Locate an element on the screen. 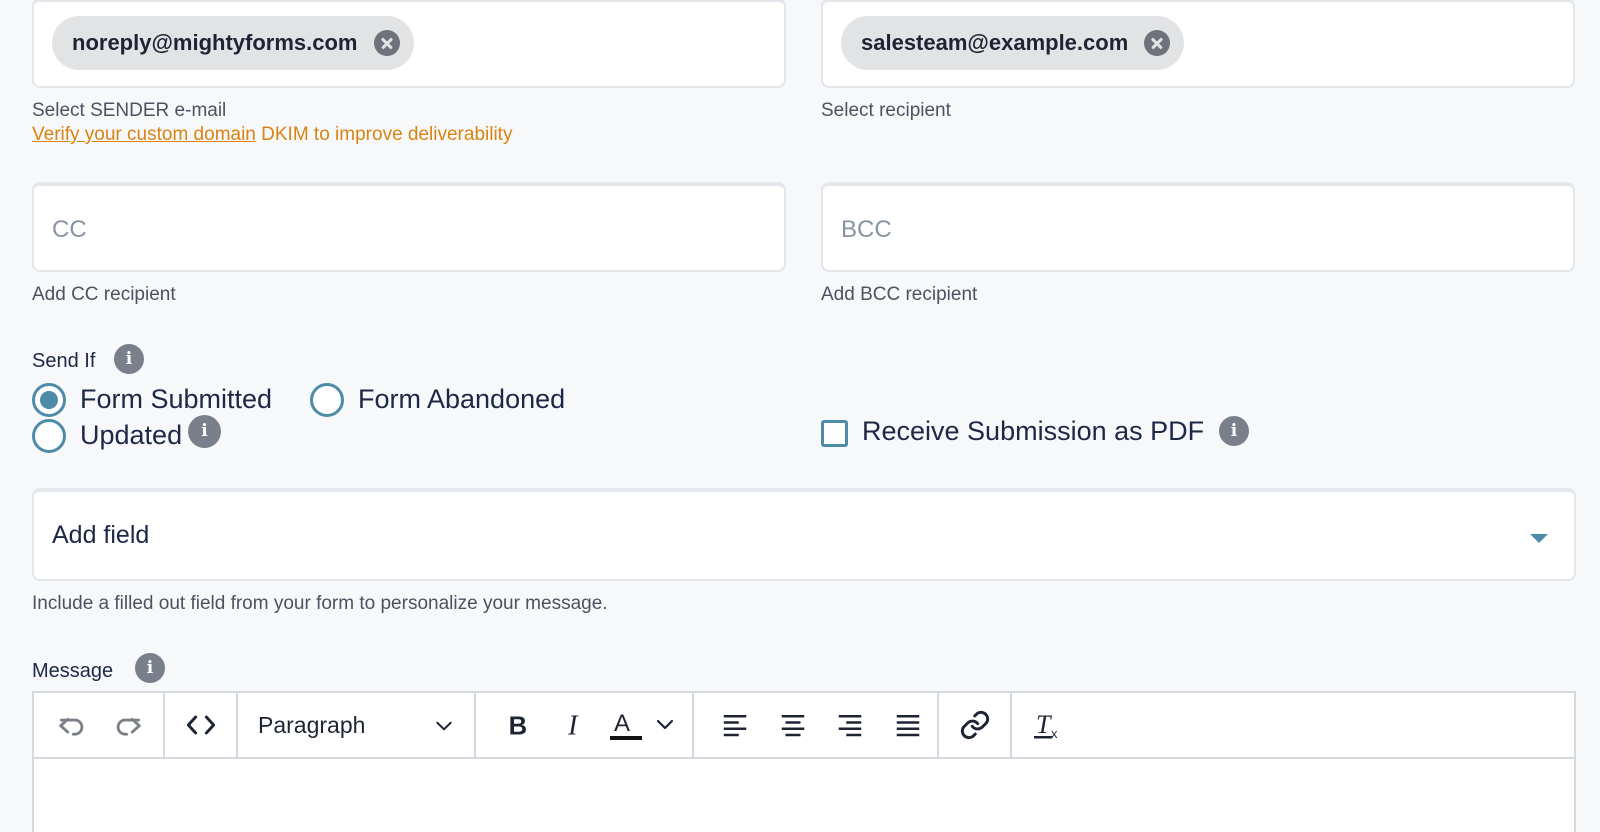 This screenshot has height=832, width=1600. block-format-select: Paragraph is located at coordinates (356, 725).